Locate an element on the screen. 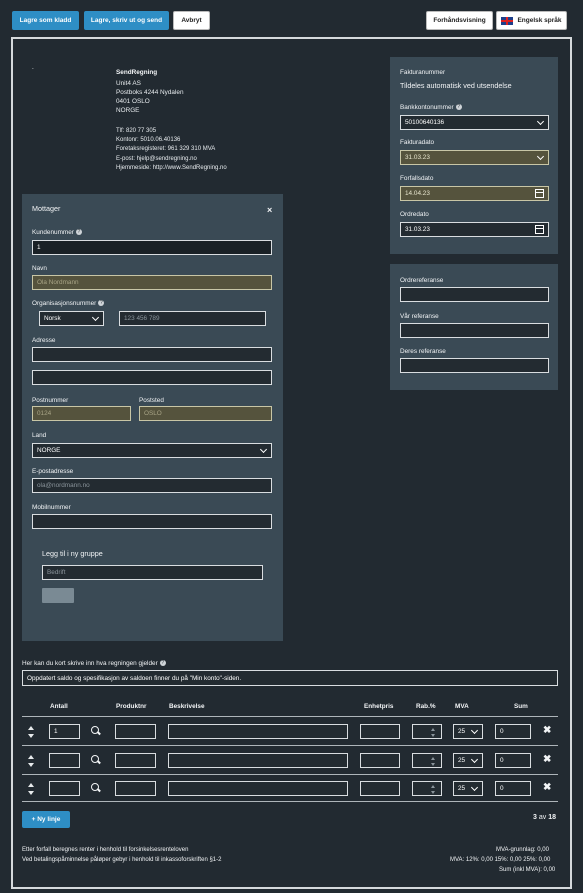  sender-address-line: Unit4 AS is located at coordinates (128, 83).